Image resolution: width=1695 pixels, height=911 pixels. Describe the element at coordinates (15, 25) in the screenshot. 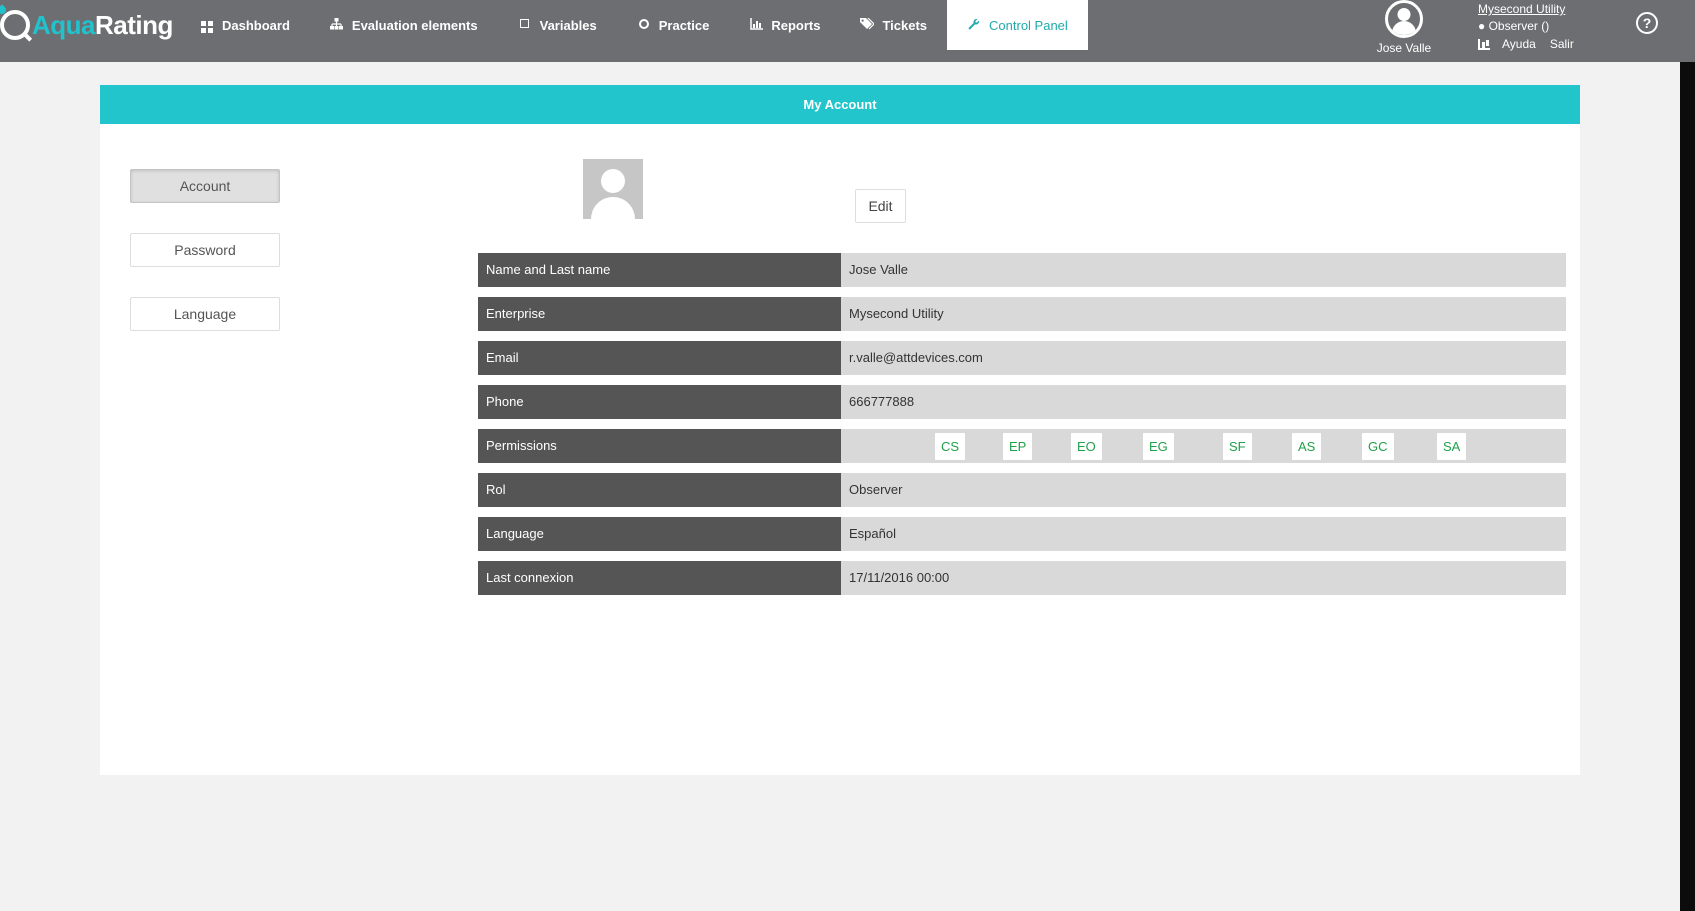

I see `logo-icon` at that location.